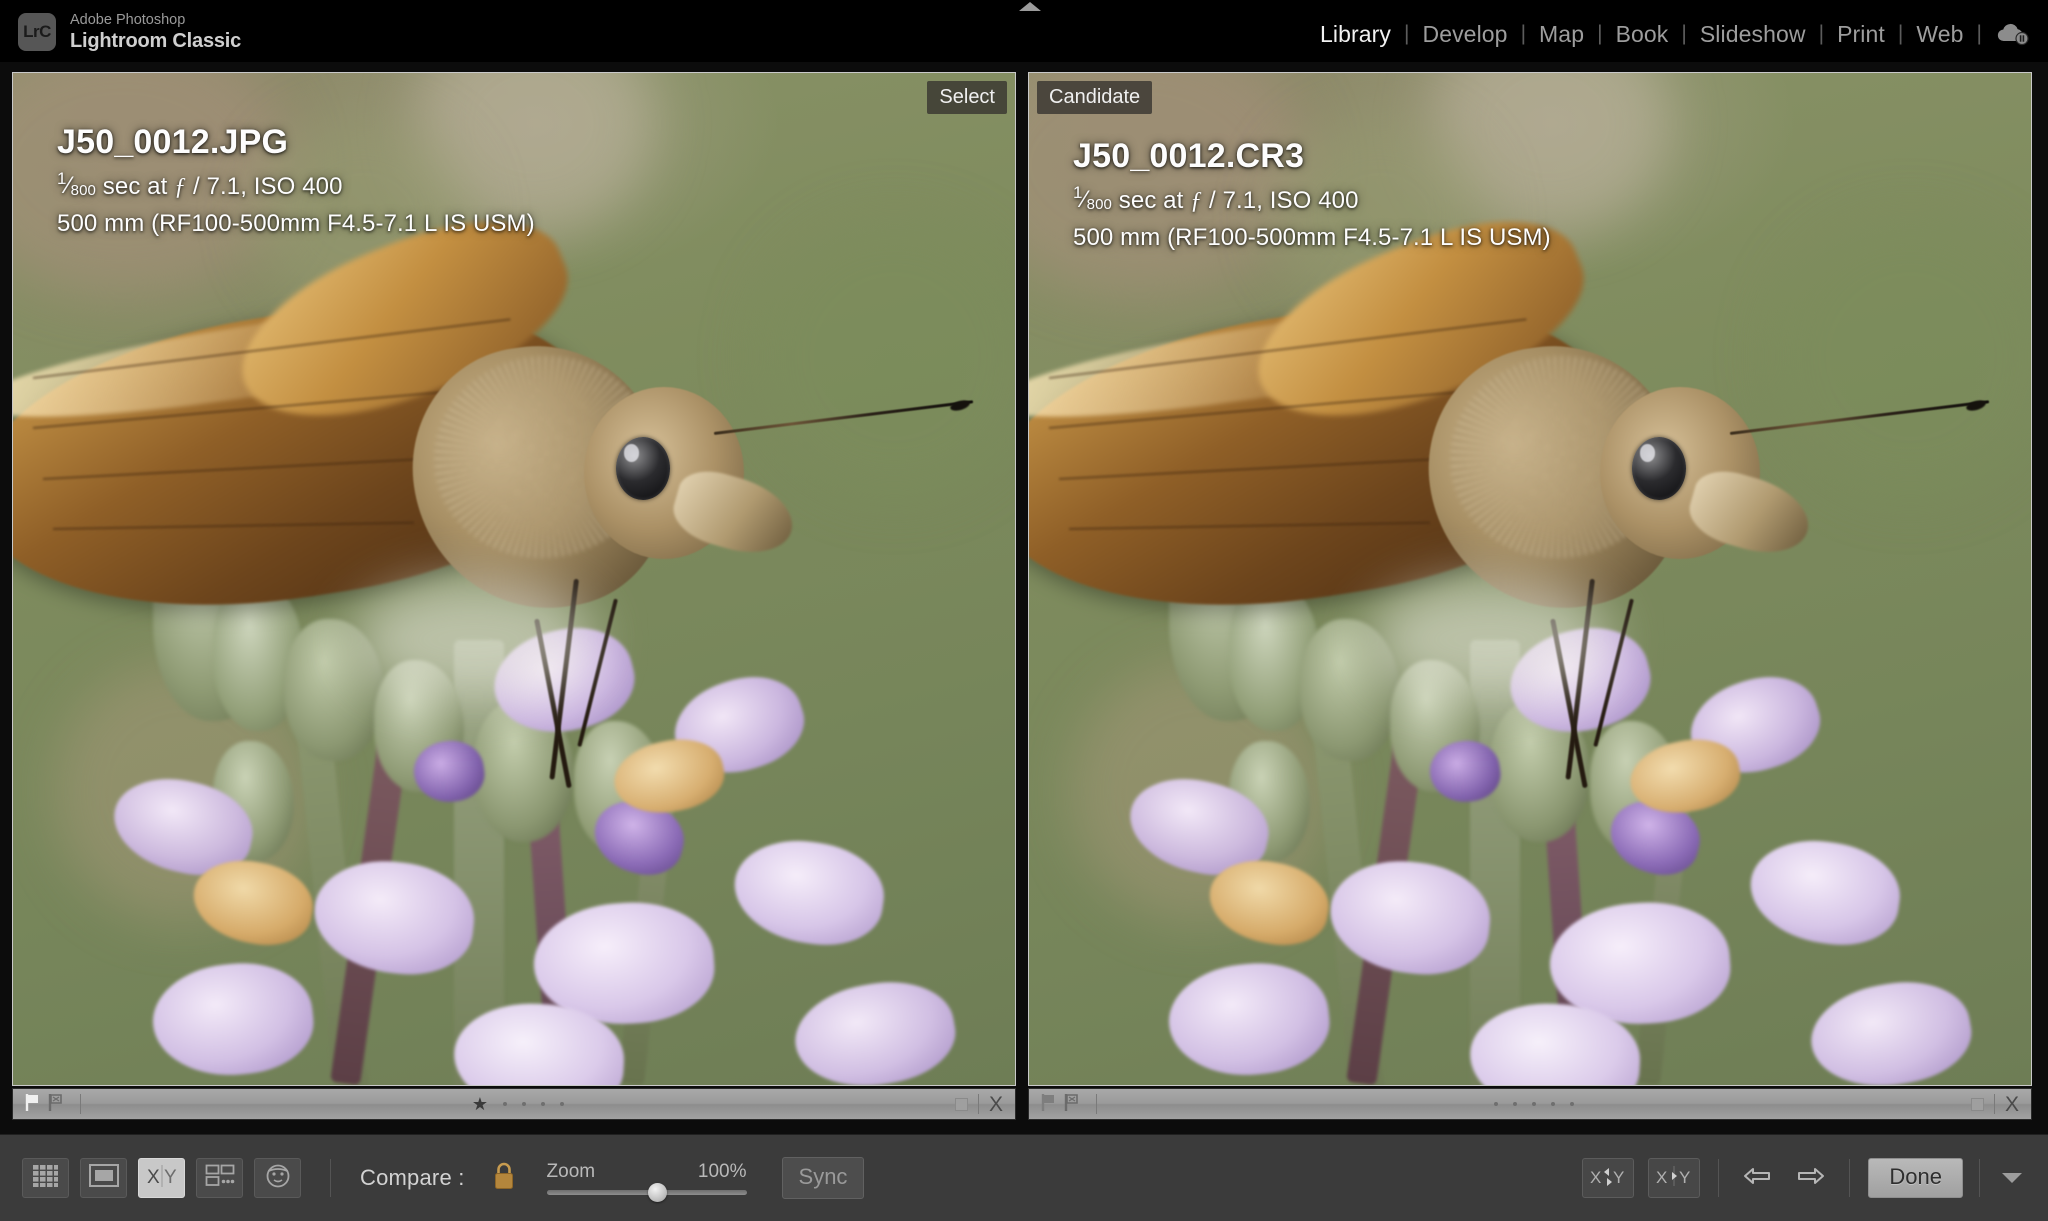  What do you see at coordinates (135, 186) in the screenshot?
I see `select-exposure-rest: sec at` at bounding box center [135, 186].